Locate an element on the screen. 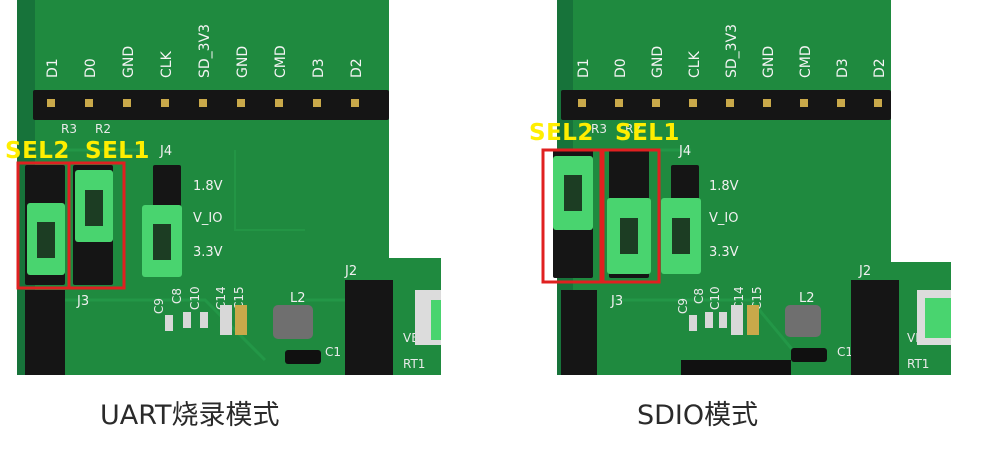 The width and height of the screenshot is (981, 450). svg-text: R2 is located at coordinates (103, 129).